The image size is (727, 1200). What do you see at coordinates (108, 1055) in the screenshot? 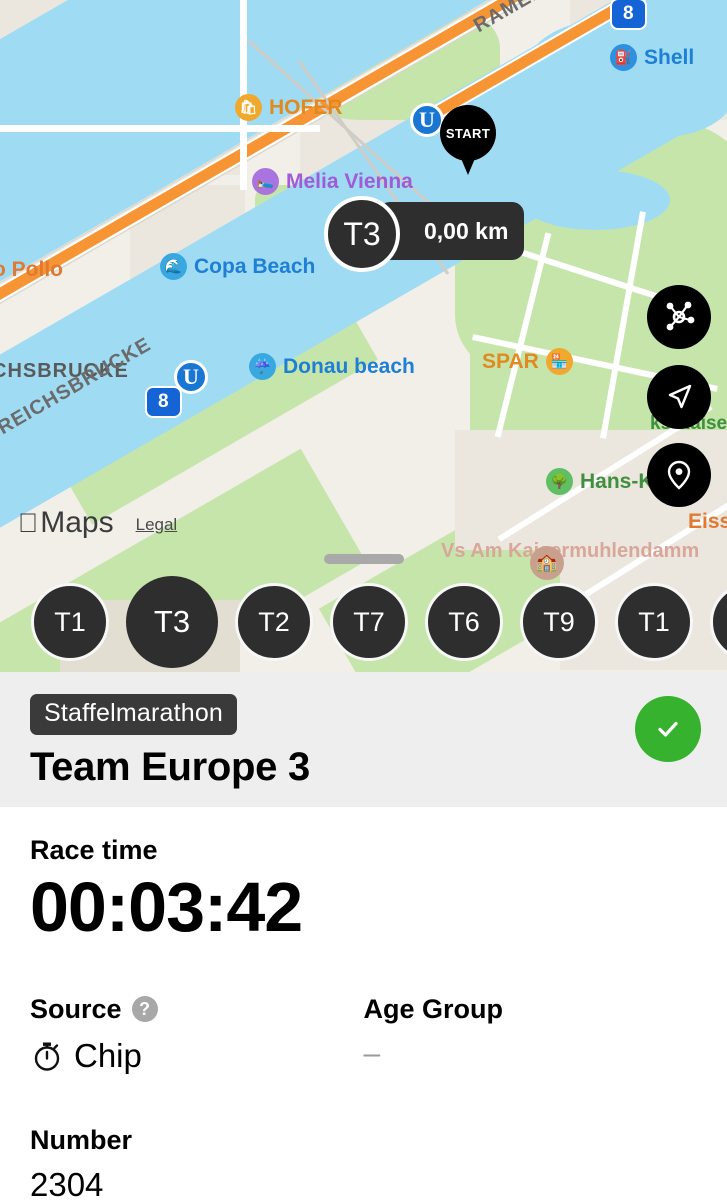
I see `source-value: Chip` at bounding box center [108, 1055].